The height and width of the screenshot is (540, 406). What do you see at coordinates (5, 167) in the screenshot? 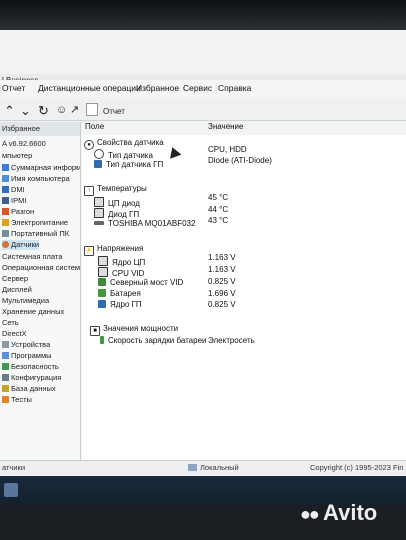
I see `summary-icon` at bounding box center [5, 167].